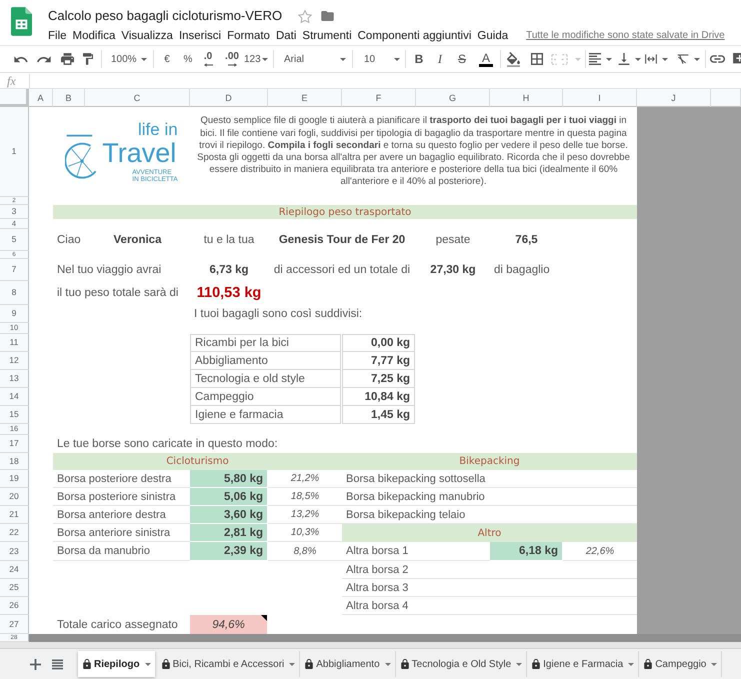 This screenshot has height=679, width=741. Describe the element at coordinates (286, 36) in the screenshot. I see `menu-item: Dati` at that location.